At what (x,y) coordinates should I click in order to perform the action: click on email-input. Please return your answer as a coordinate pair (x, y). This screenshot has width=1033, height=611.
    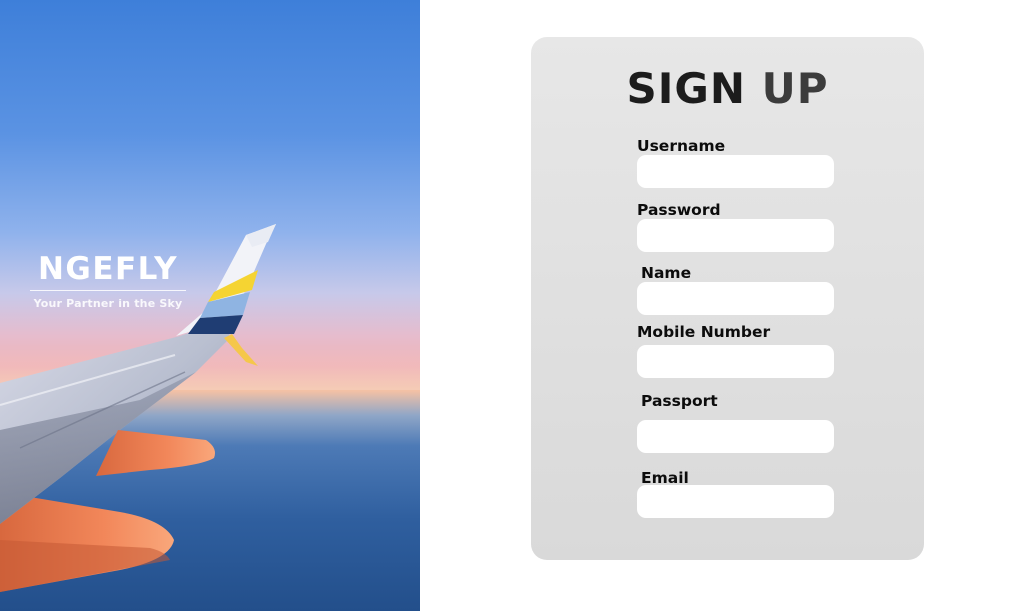
    Looking at the image, I should click on (735, 501).